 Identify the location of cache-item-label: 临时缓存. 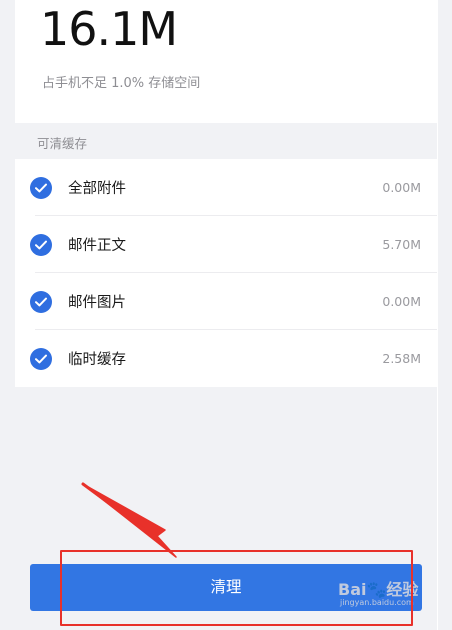
(97, 360).